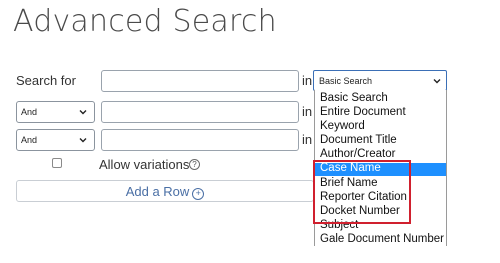  Describe the element at coordinates (198, 194) in the screenshot. I see `plus-circle-icon: +` at that location.